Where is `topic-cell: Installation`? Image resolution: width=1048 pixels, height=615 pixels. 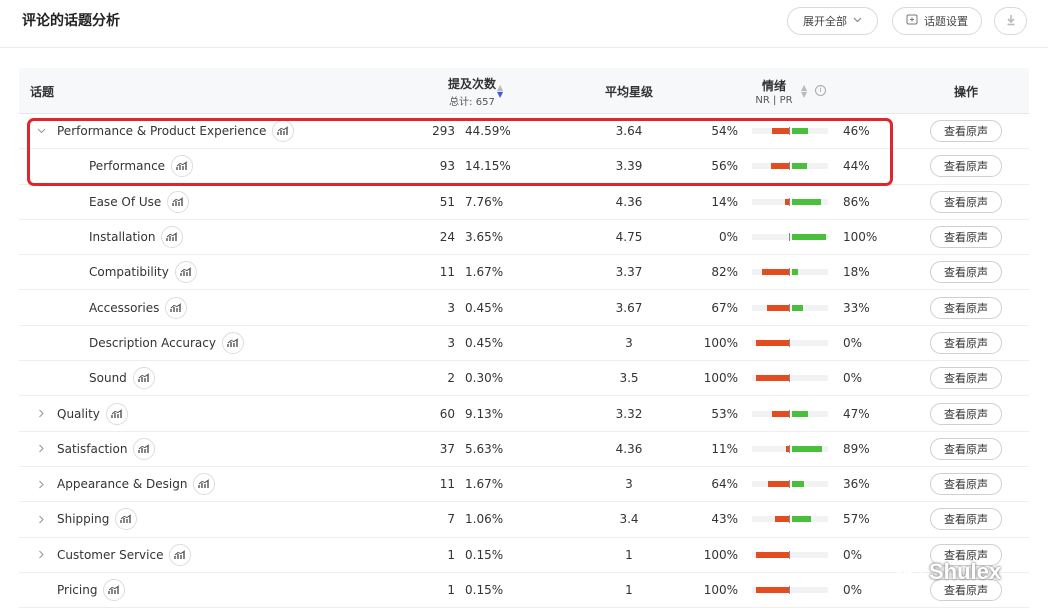
topic-cell: Installation is located at coordinates (136, 237).